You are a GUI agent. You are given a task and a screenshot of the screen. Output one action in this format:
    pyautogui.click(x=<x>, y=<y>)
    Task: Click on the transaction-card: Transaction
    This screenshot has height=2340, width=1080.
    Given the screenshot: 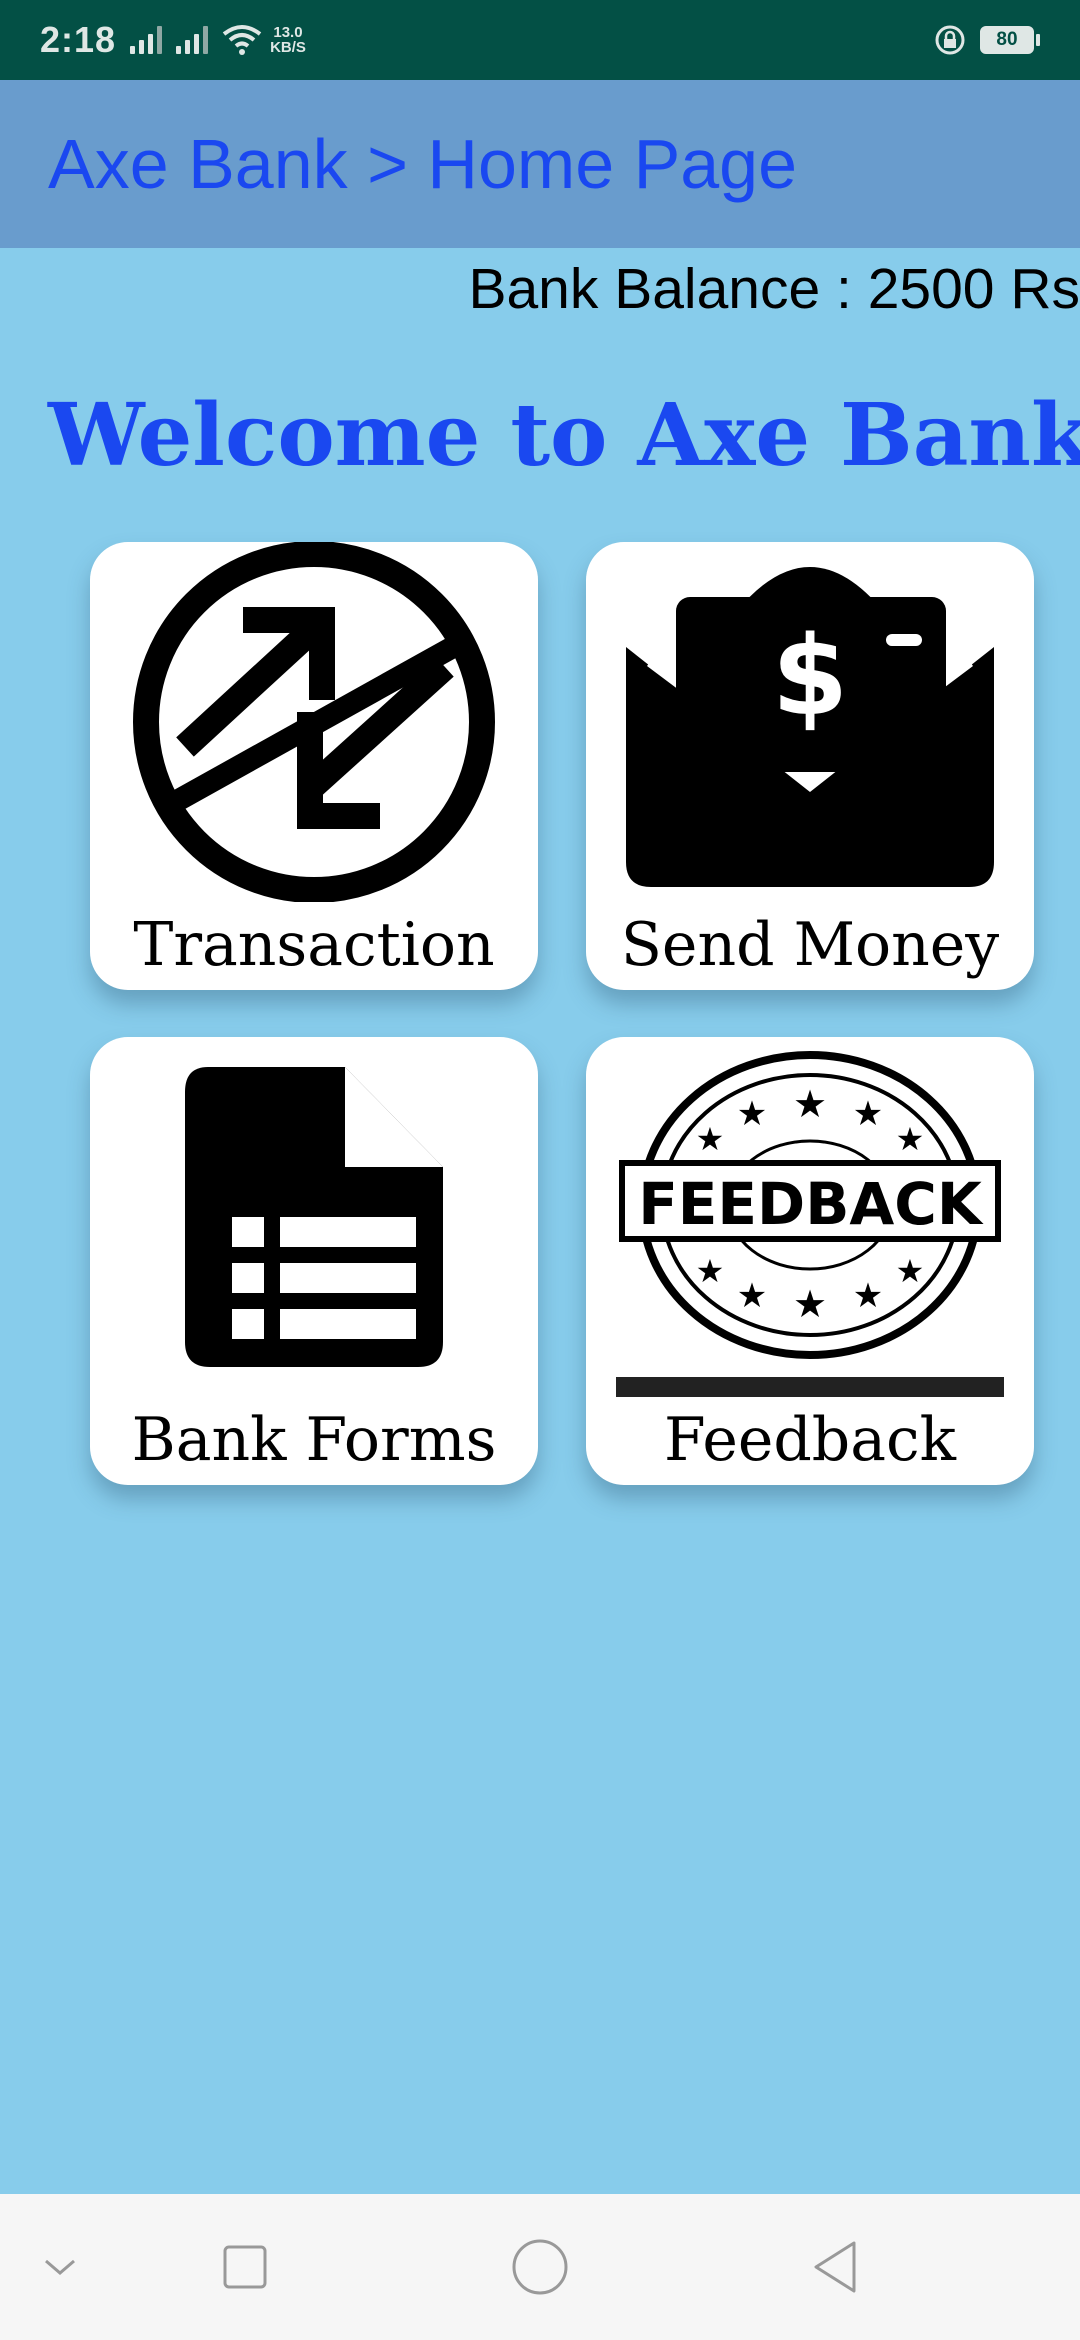 What is the action you would take?
    pyautogui.click(x=314, y=766)
    